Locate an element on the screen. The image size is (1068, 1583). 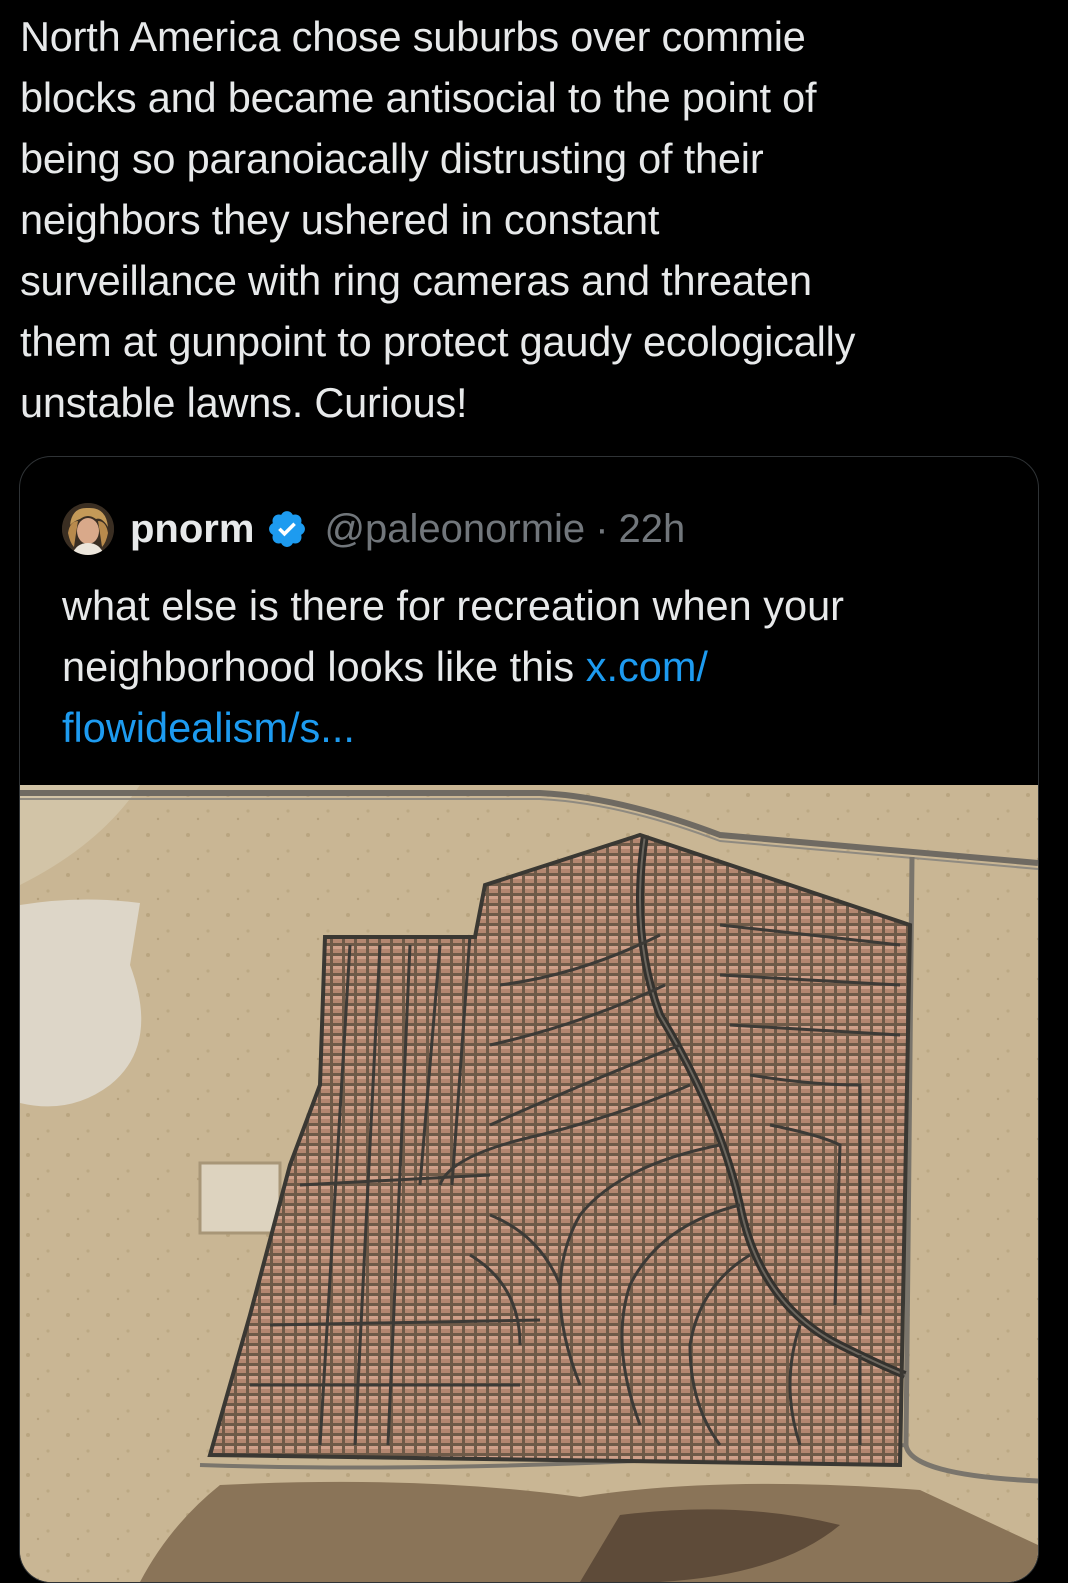
avatar is located at coordinates (88, 529).